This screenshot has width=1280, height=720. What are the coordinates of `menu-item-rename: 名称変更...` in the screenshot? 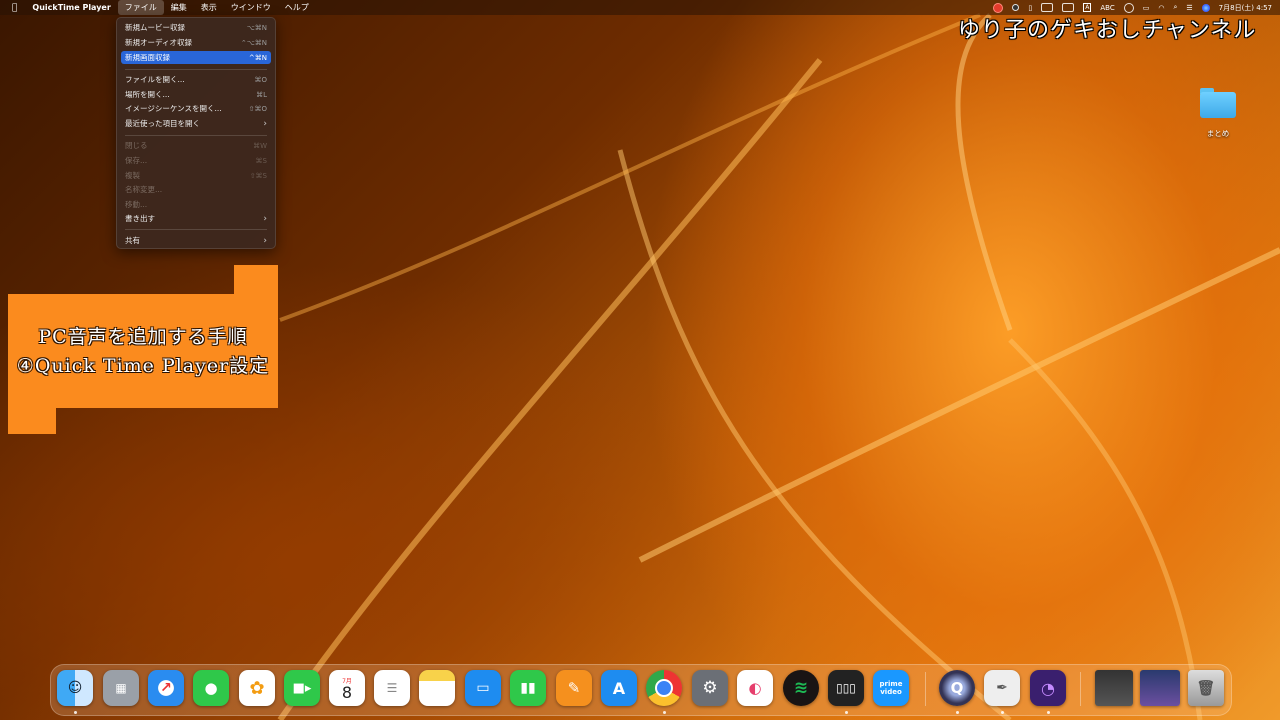 It's located at (144, 189).